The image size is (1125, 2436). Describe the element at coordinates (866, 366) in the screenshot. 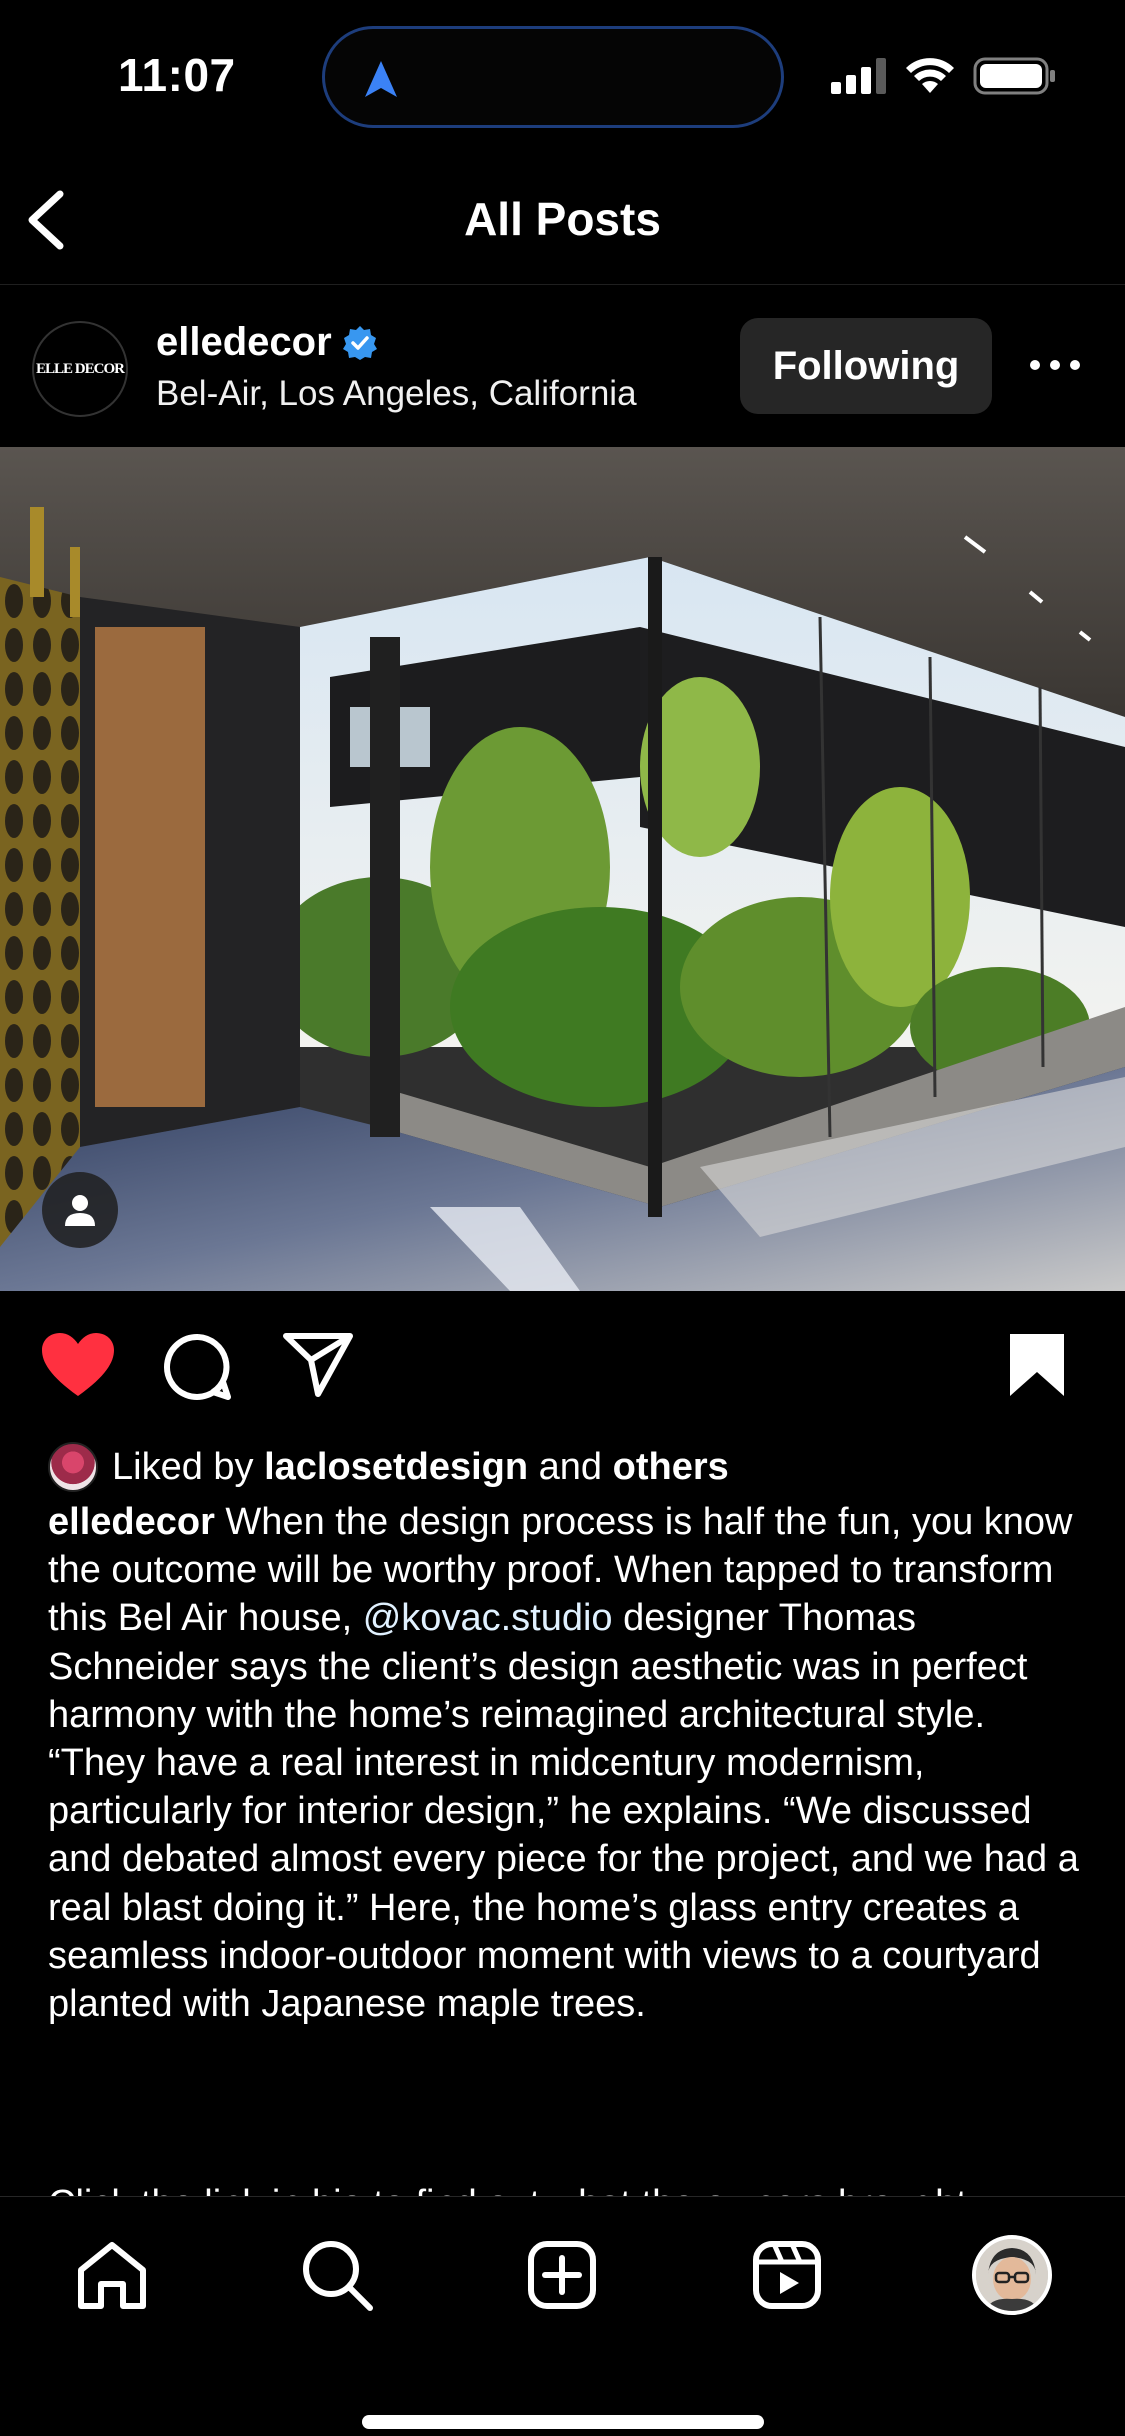

I see `following-button: Following` at that location.